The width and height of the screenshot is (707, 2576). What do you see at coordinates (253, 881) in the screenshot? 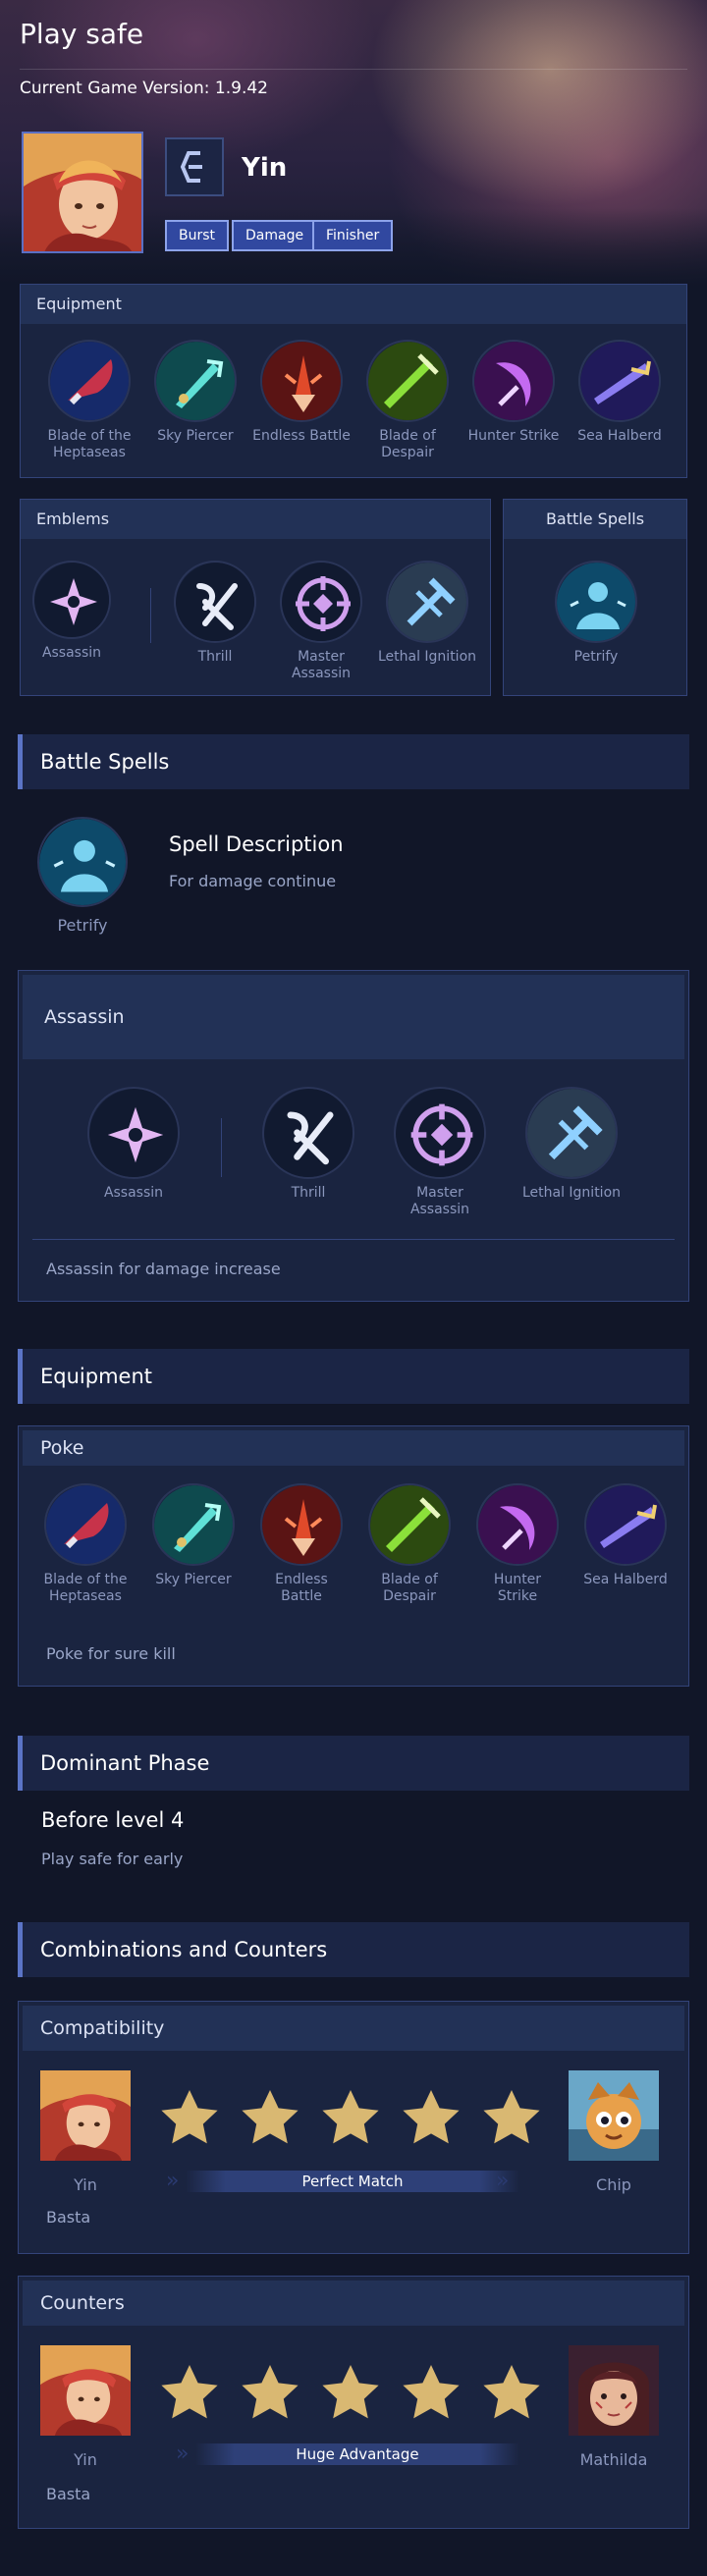
I see `spell-description: For damage continue` at bounding box center [253, 881].